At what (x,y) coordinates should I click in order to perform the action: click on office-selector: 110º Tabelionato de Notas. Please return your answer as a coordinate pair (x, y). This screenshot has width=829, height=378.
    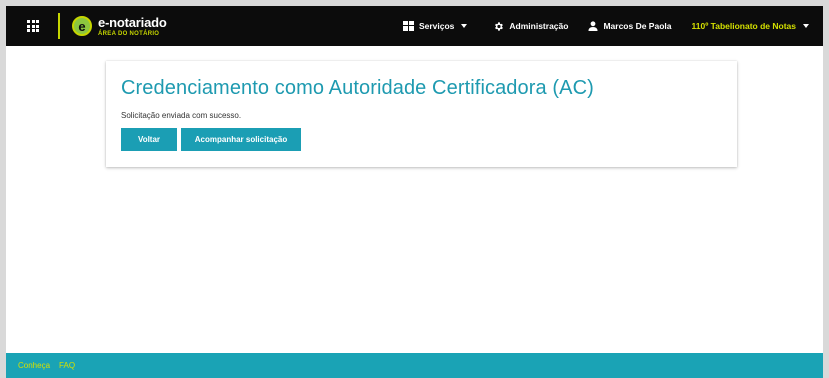
    Looking at the image, I should click on (750, 26).